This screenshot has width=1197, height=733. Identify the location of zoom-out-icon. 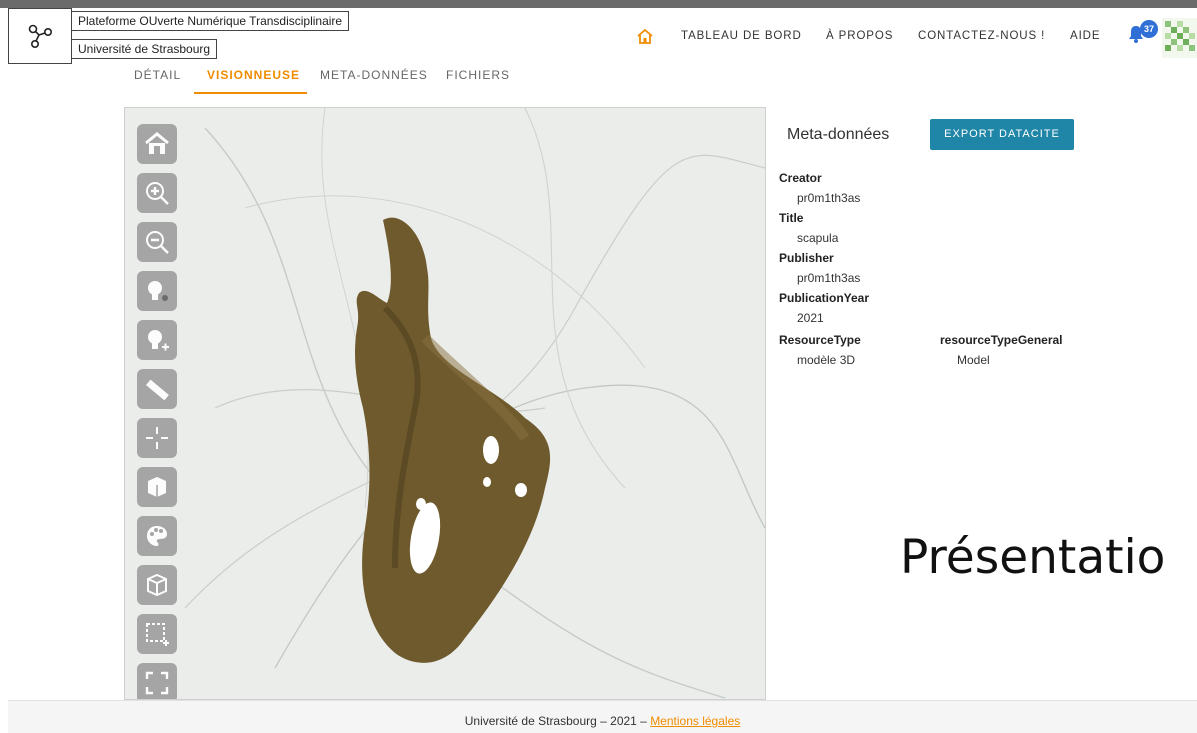
(157, 242).